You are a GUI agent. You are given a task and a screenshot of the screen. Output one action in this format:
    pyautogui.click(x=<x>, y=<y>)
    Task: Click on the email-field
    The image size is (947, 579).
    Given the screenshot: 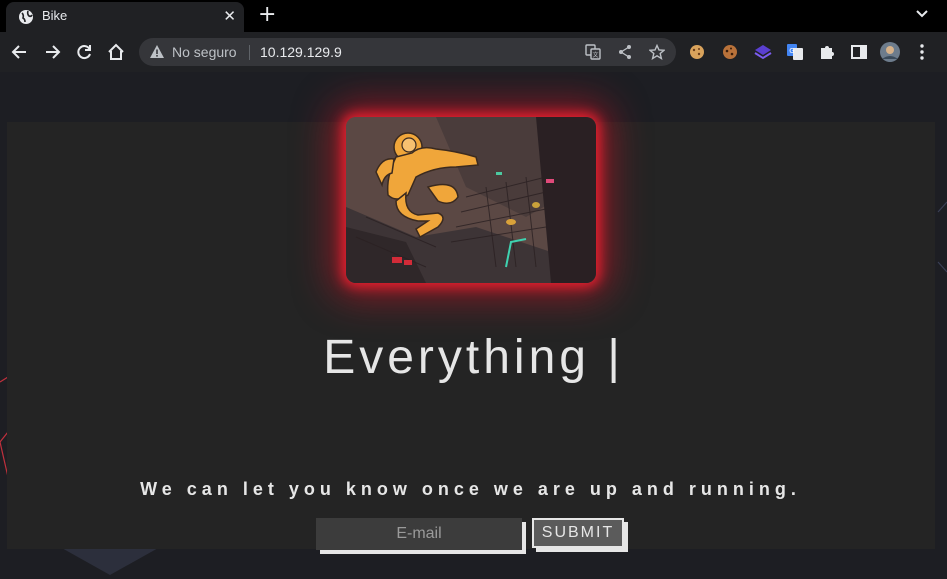 What is the action you would take?
    pyautogui.click(x=419, y=534)
    